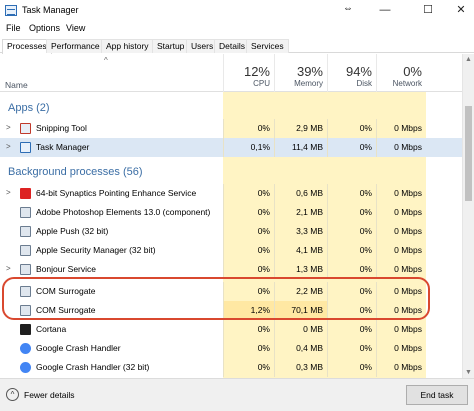 The width and height of the screenshot is (474, 411). What do you see at coordinates (49, 395) in the screenshot?
I see `fewer-details-link: Fewer details` at bounding box center [49, 395].